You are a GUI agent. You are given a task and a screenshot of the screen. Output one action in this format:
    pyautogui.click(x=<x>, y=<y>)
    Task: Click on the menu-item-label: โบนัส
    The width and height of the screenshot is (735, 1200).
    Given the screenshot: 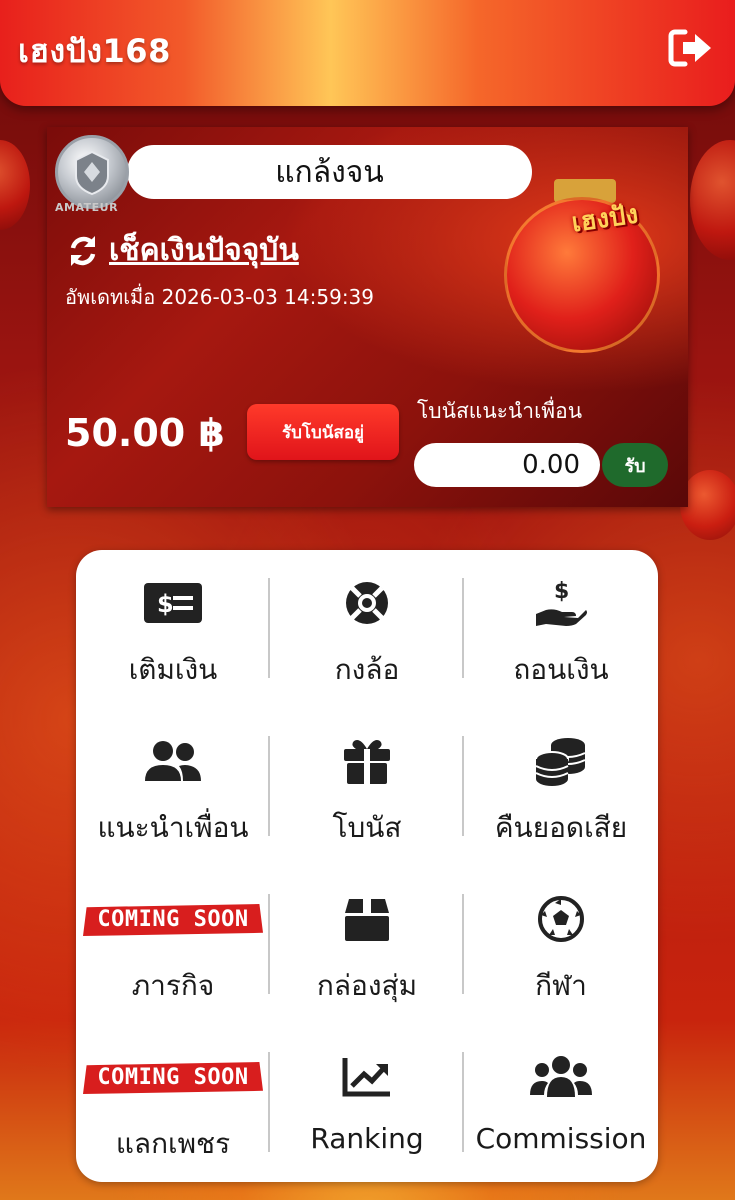 What is the action you would take?
    pyautogui.click(x=367, y=827)
    